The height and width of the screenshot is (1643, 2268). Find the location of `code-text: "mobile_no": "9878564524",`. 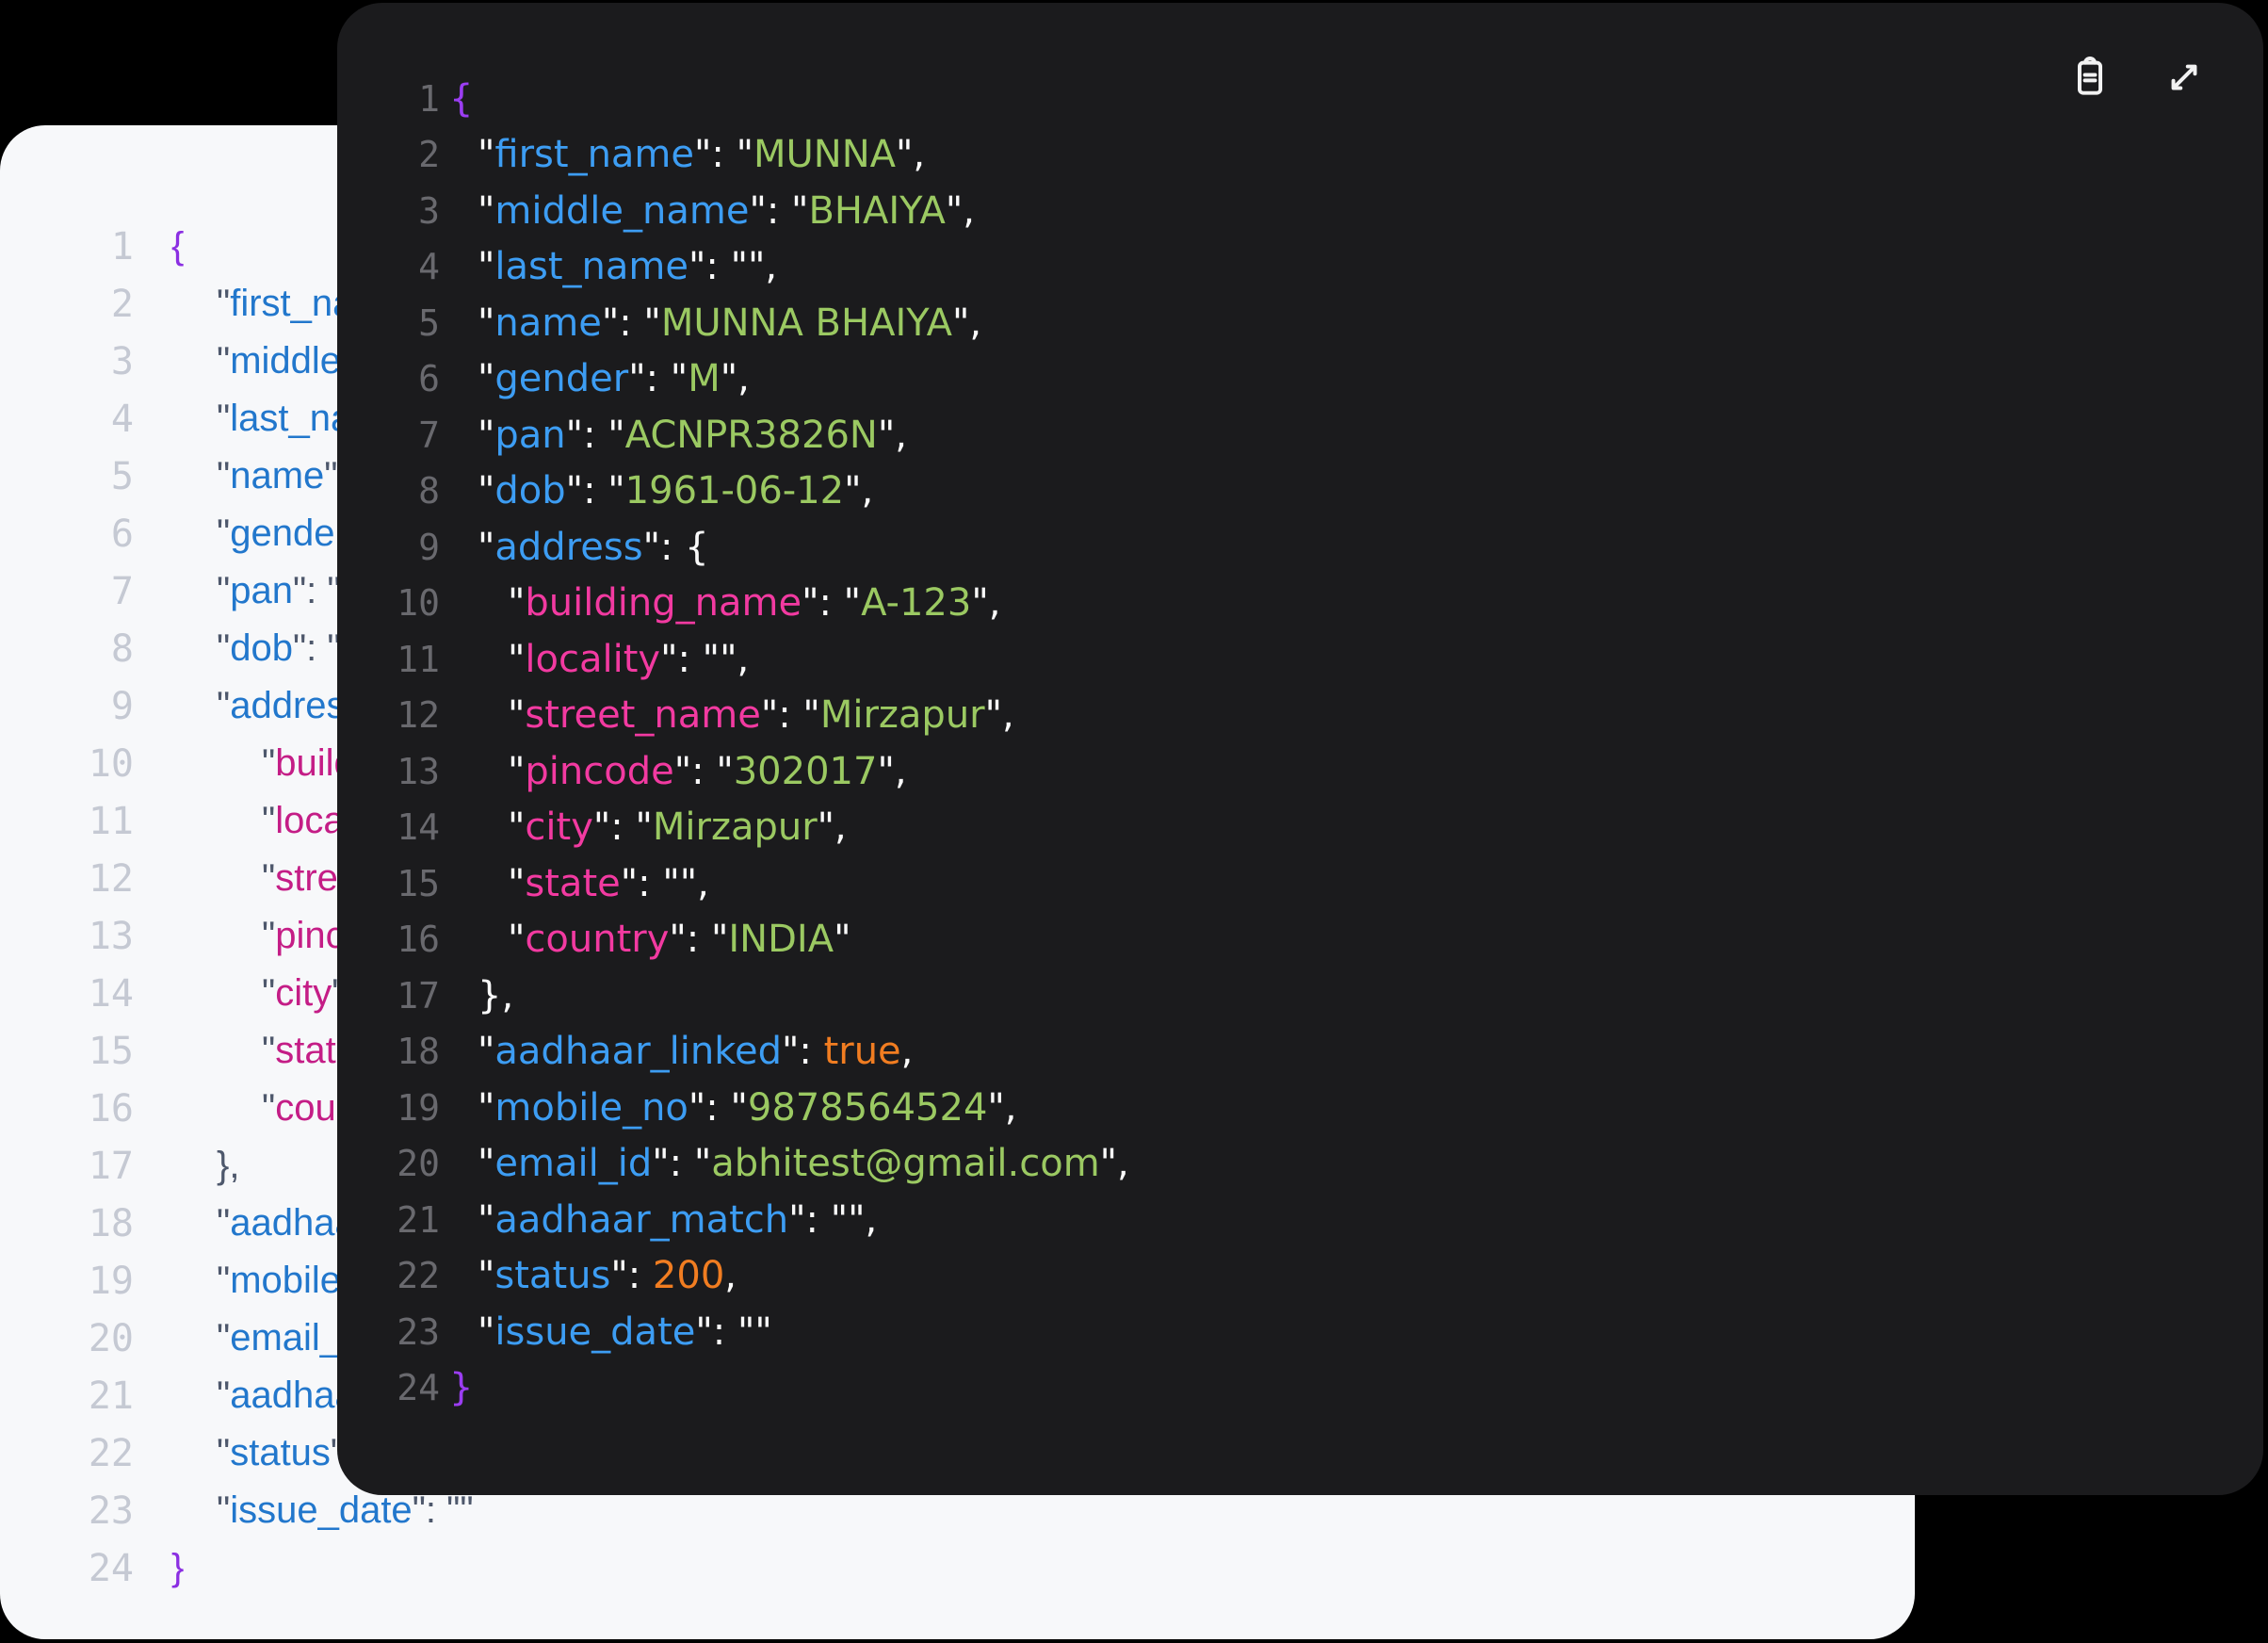

code-text: "mobile_no": "9878564524", is located at coordinates (733, 1108).